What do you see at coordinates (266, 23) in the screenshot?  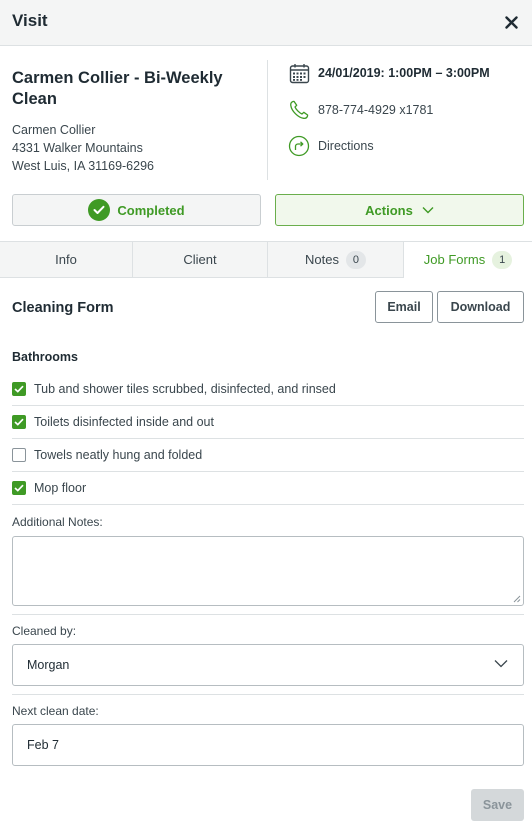 I see `visit-header: Visit` at bounding box center [266, 23].